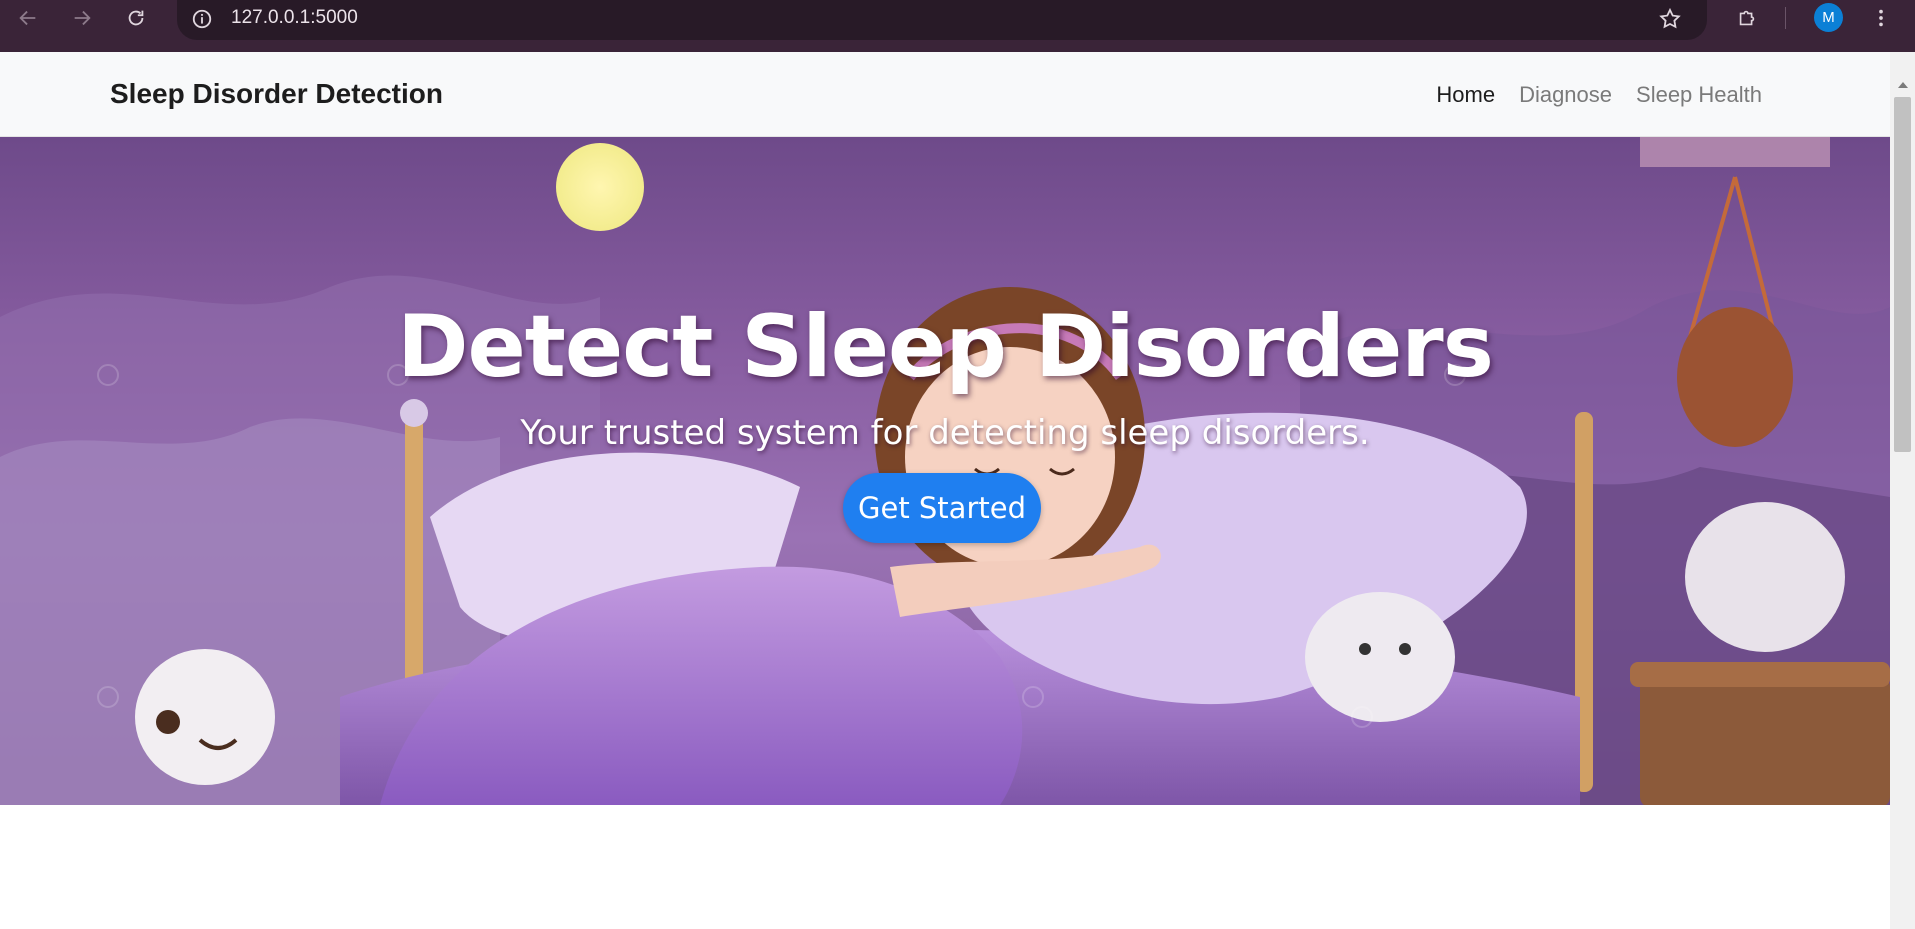  I want to click on back-icon, so click(28, 18).